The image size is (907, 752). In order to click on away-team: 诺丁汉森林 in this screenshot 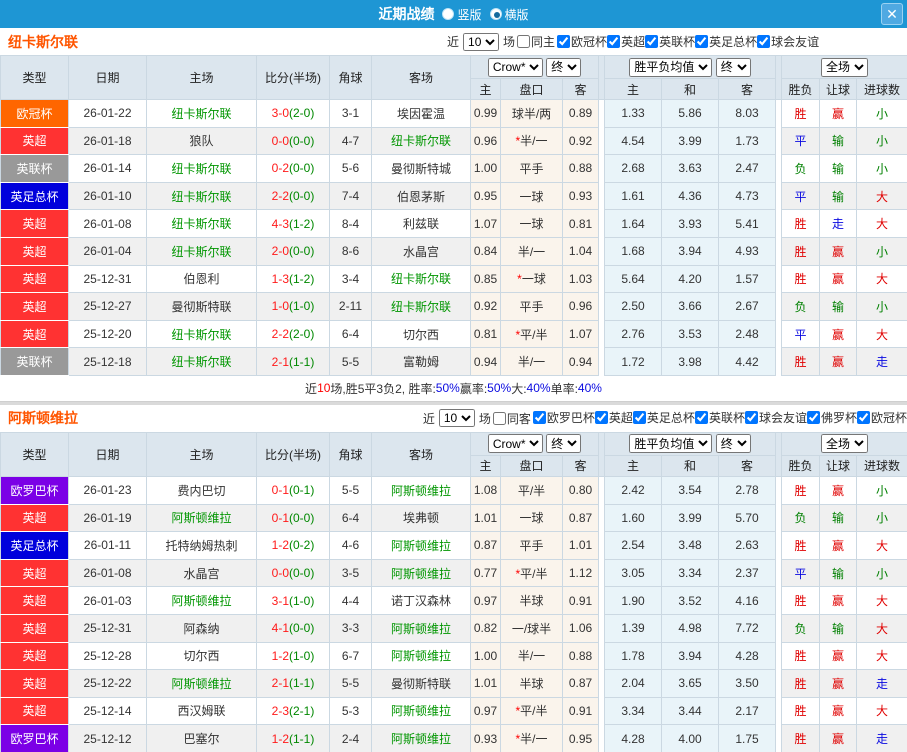, I will do `click(421, 600)`.